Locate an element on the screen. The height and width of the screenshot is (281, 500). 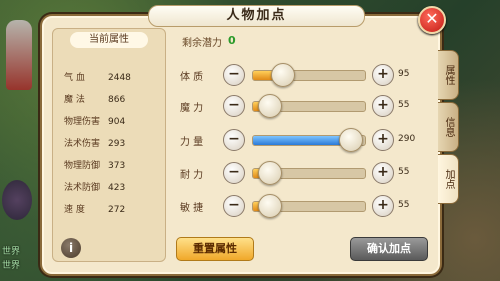
info-icon: i is located at coordinates (71, 248).